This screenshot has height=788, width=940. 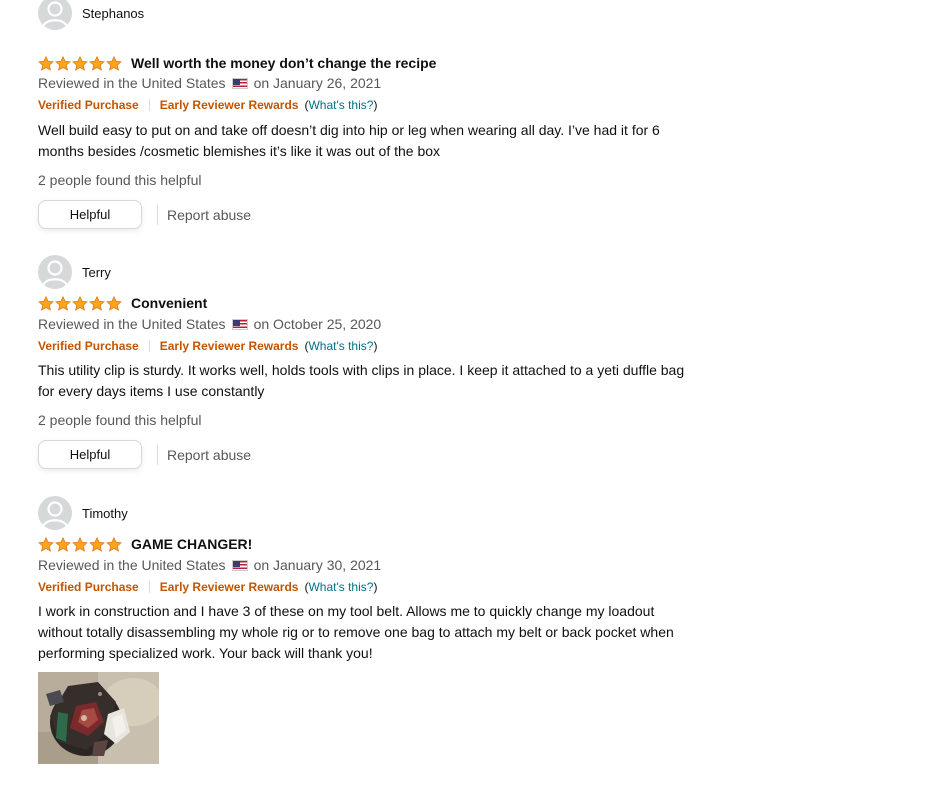 What do you see at coordinates (317, 324) in the screenshot?
I see `review-date-text: on October 25, 2020` at bounding box center [317, 324].